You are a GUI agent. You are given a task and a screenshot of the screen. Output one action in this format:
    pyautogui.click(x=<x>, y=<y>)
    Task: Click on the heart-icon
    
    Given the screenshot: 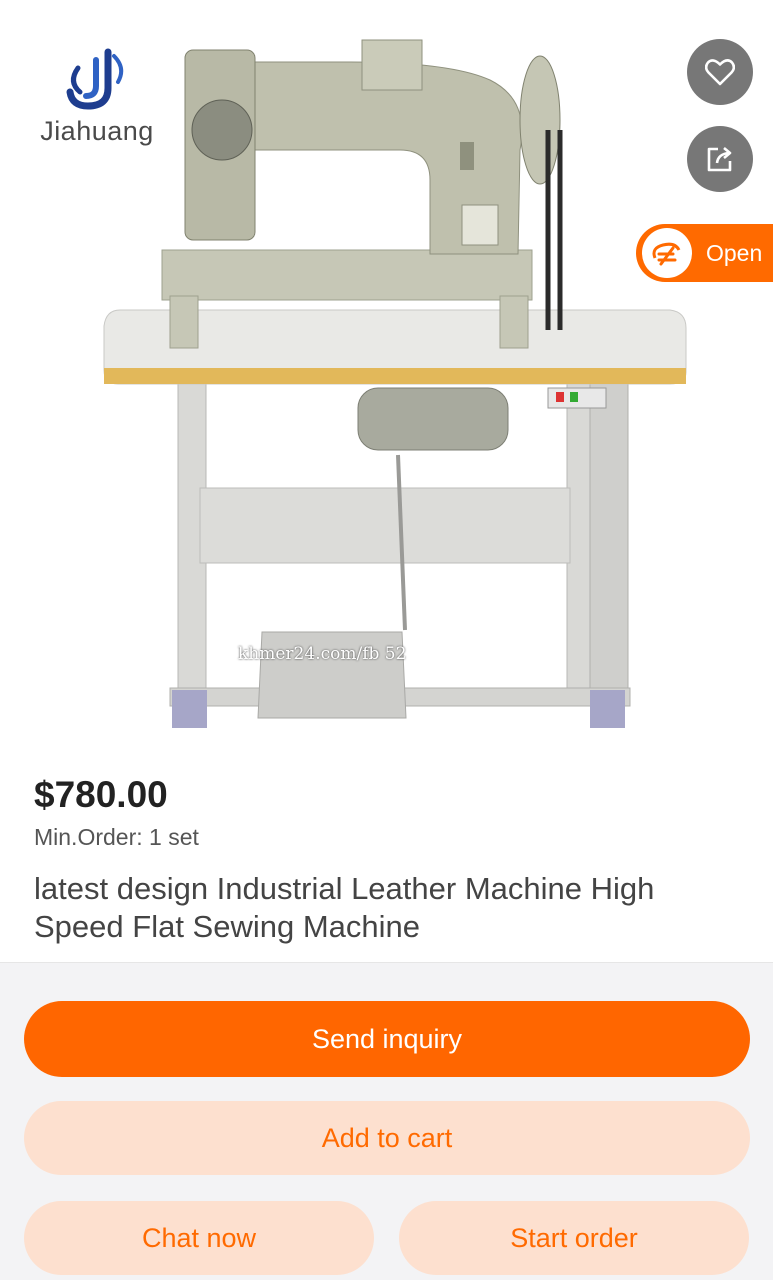 What is the action you would take?
    pyautogui.click(x=720, y=72)
    